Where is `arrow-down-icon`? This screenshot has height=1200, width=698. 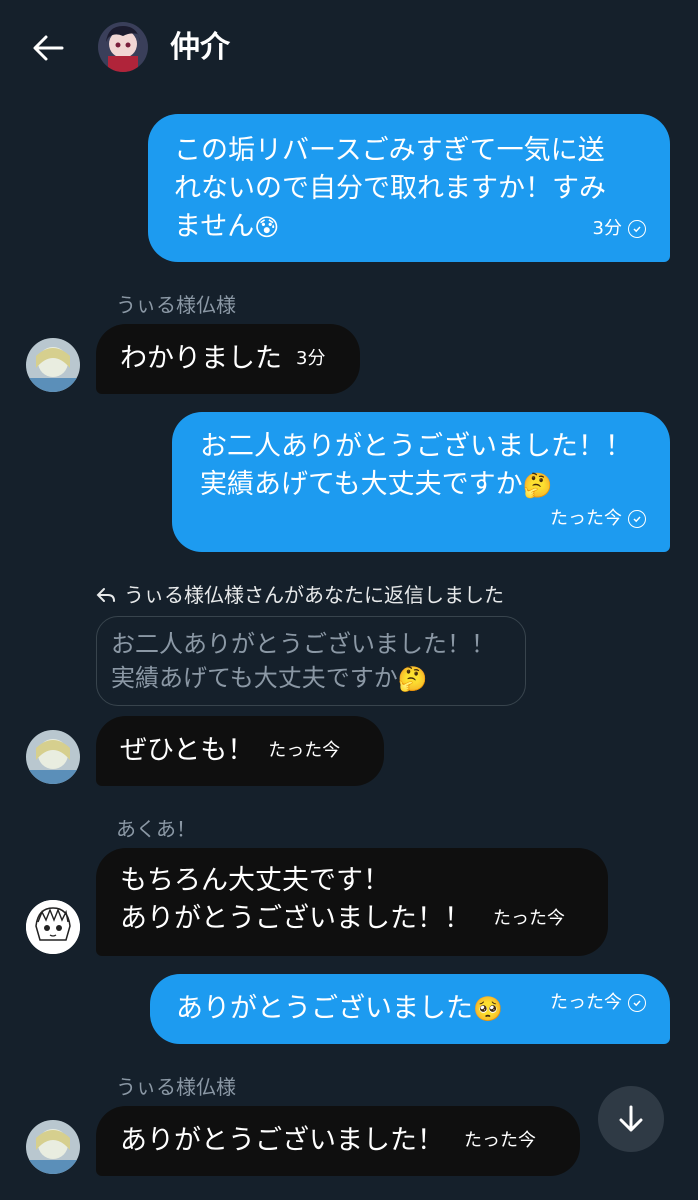 arrow-down-icon is located at coordinates (631, 1118).